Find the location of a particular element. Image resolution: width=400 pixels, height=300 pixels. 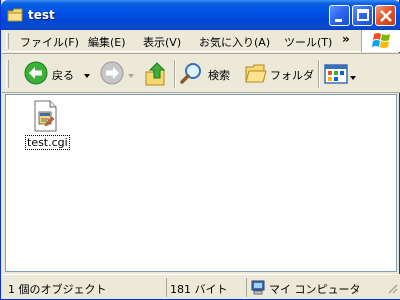

views-button is located at coordinates (341, 74).